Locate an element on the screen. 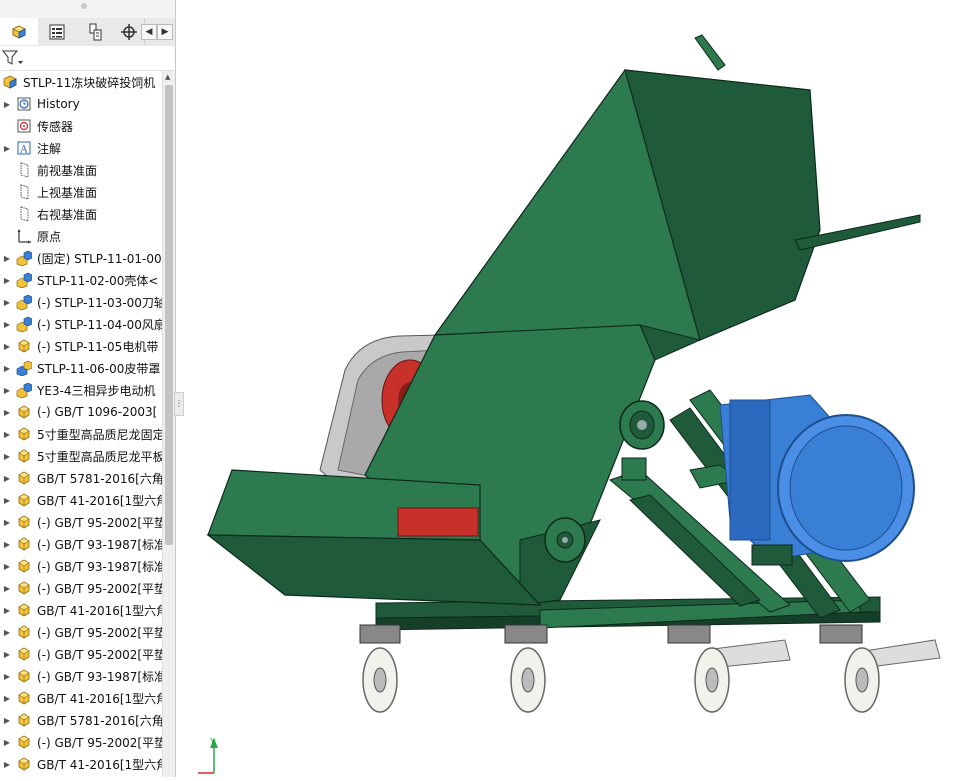 The height and width of the screenshot is (781, 957). panel-grip is located at coordinates (87, 7).